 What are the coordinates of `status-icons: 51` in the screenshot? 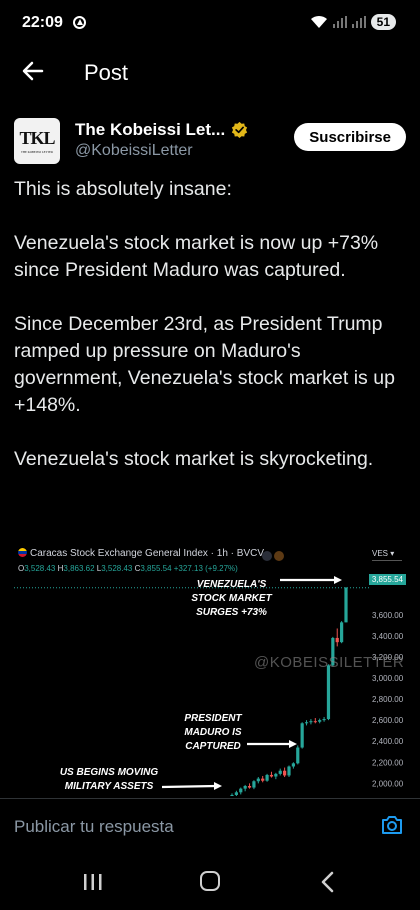 It's located at (353, 22).